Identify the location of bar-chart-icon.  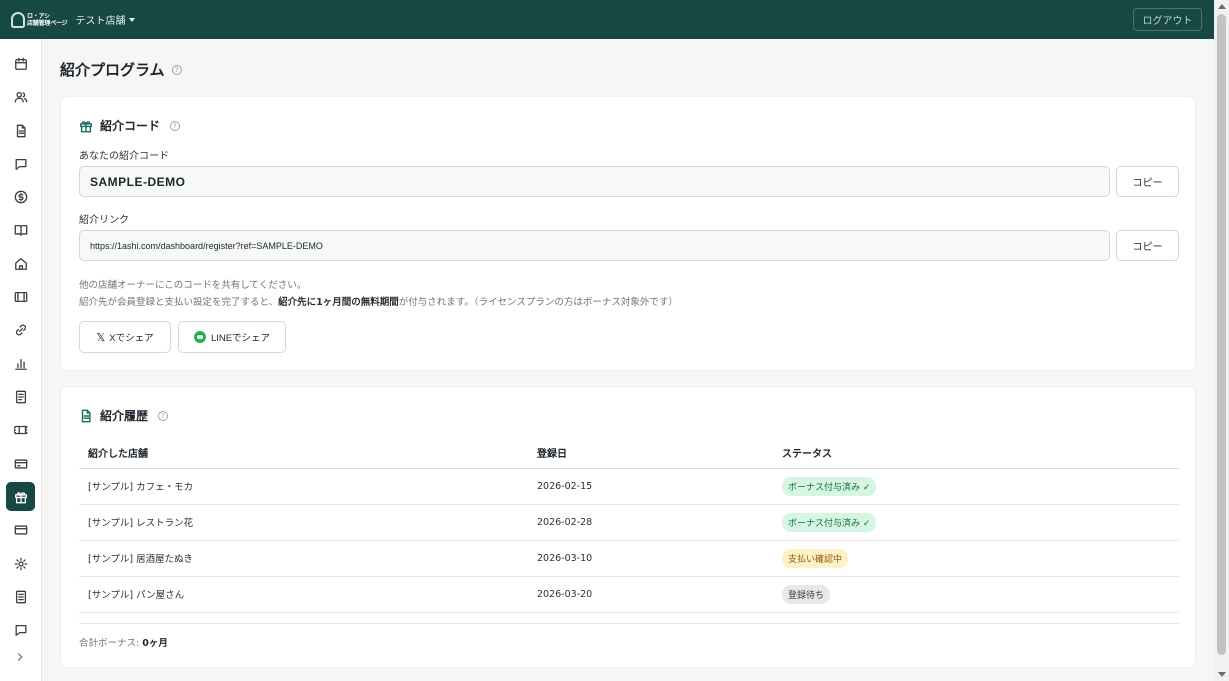
(20, 364).